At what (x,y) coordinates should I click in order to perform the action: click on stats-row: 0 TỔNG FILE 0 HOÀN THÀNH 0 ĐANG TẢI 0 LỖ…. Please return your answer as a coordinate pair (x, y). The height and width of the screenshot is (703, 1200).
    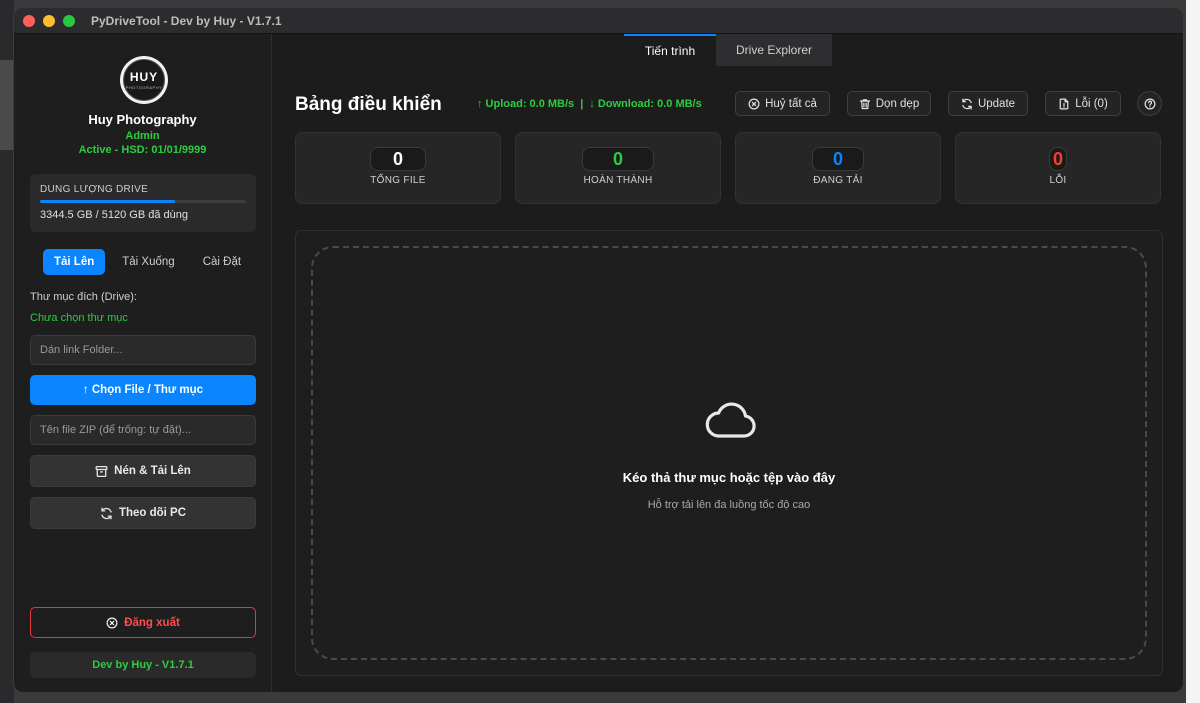
    Looking at the image, I should click on (728, 168).